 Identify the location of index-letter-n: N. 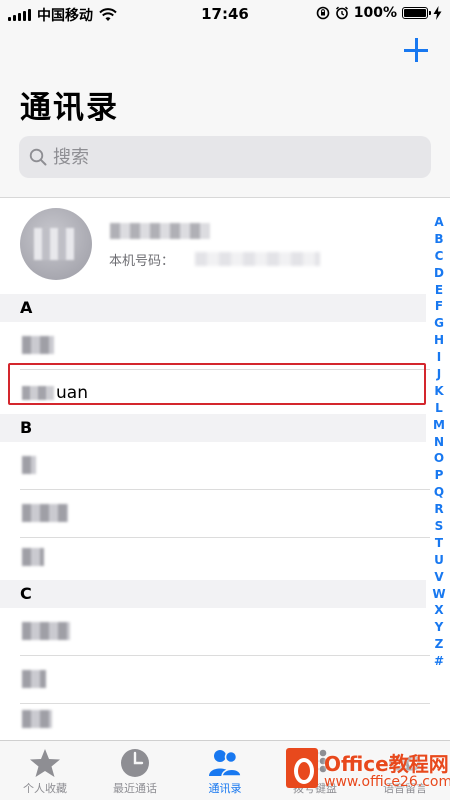
(439, 442).